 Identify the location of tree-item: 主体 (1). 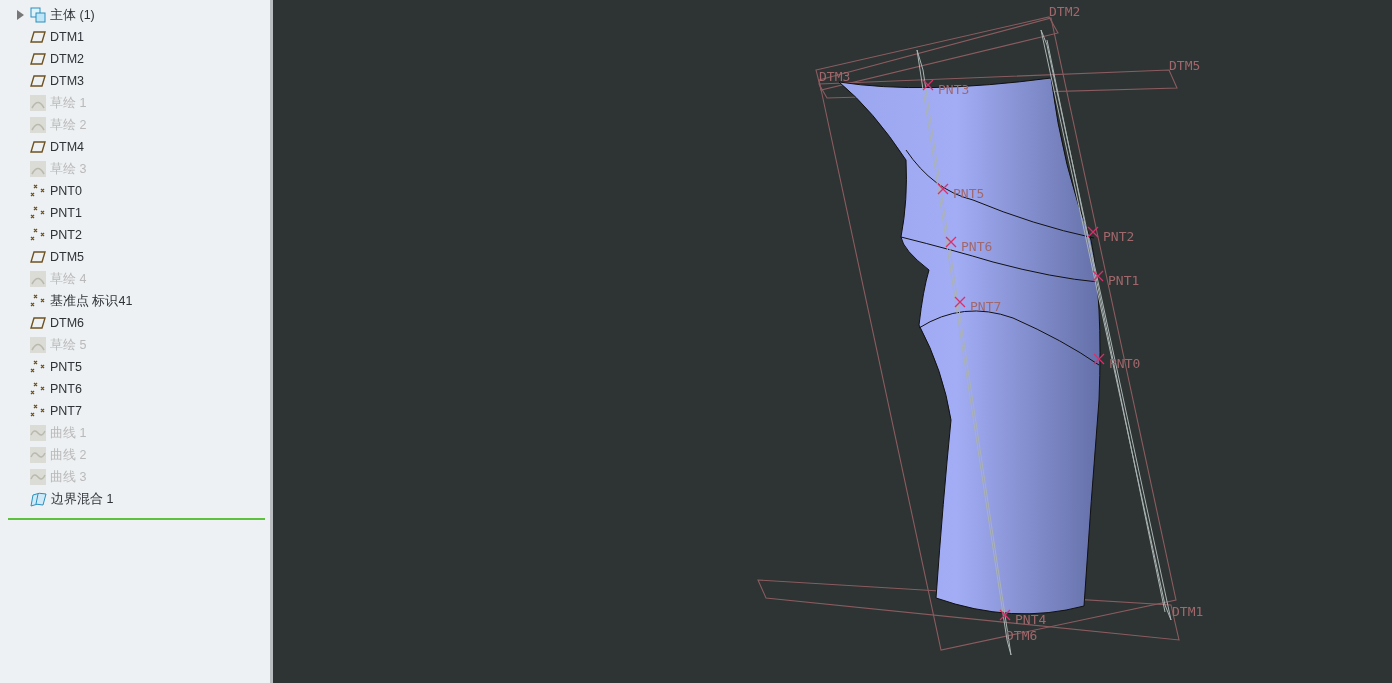
(72, 15).